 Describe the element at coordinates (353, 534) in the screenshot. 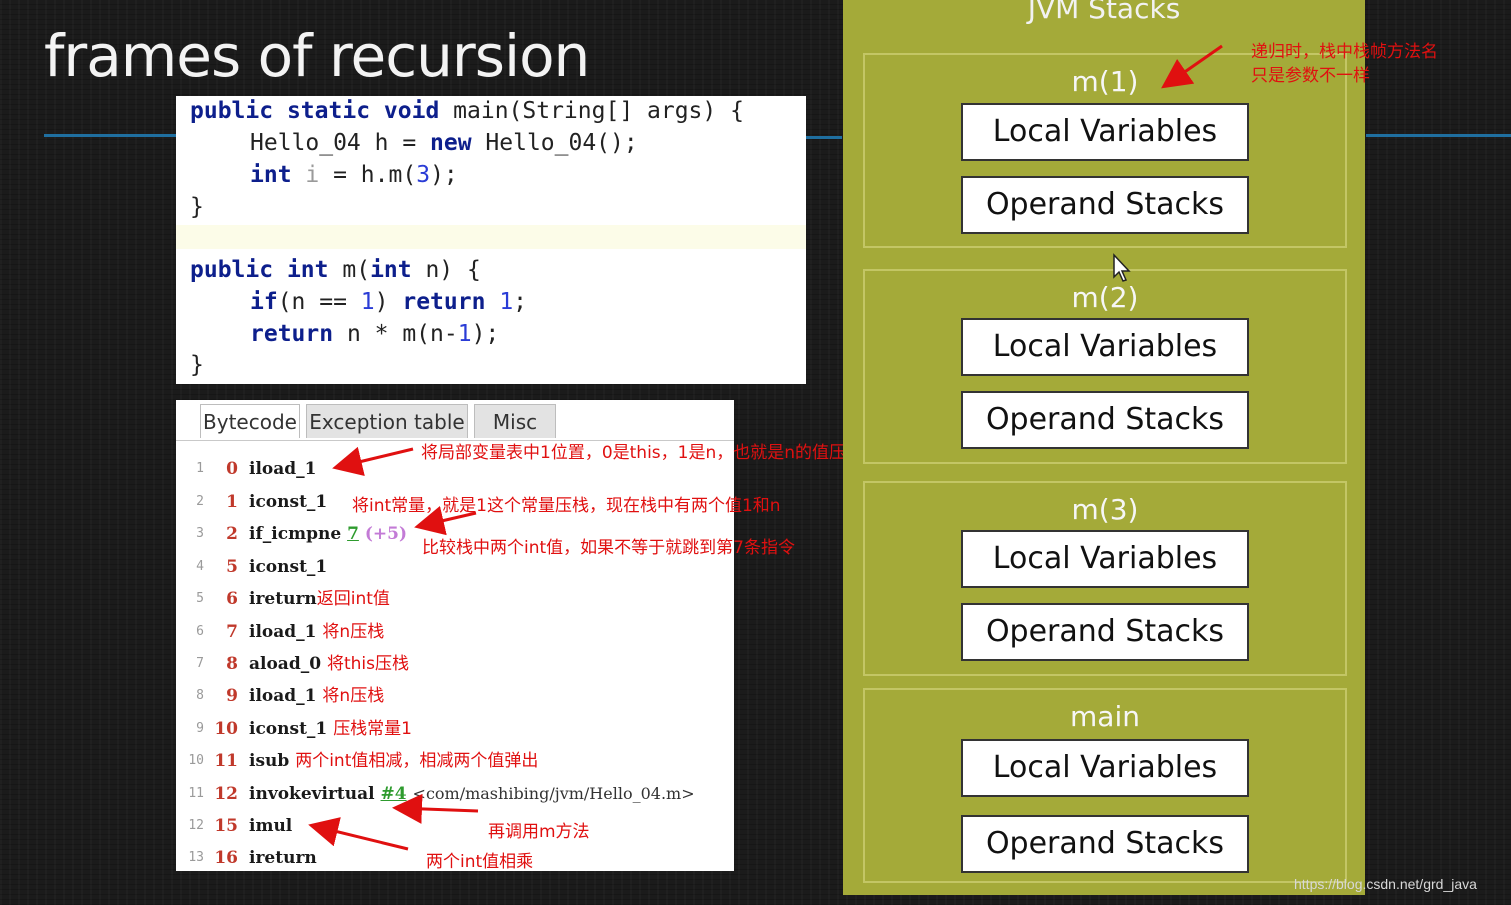

I see `jump-target-link: 7` at that location.